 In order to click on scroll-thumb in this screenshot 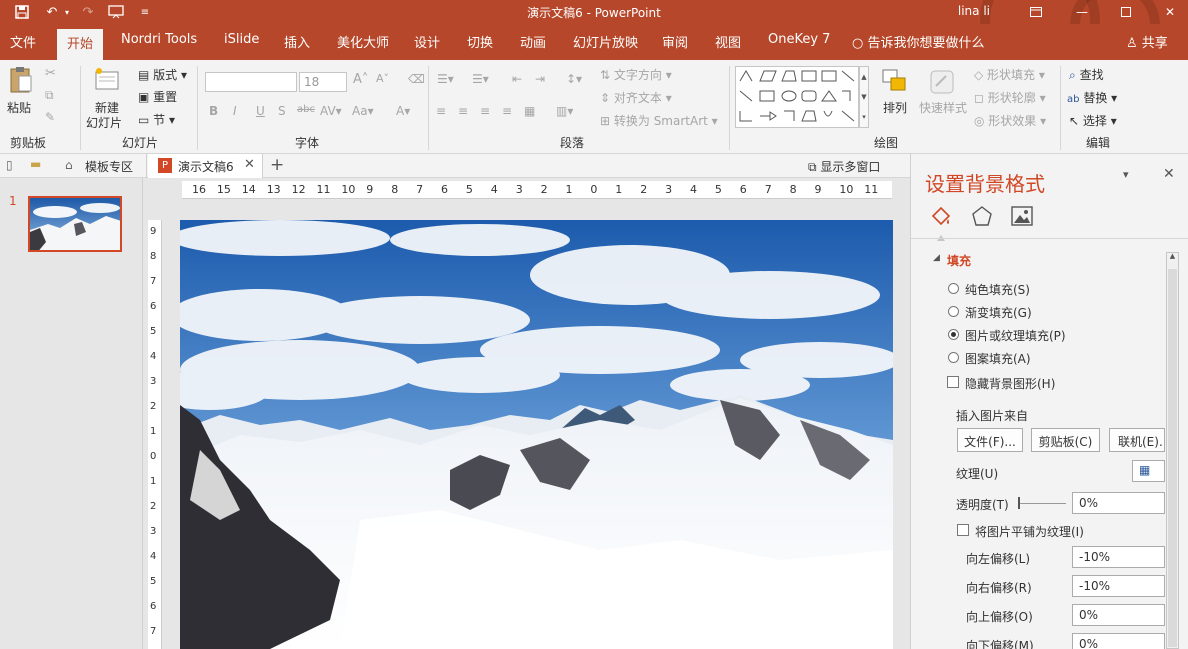, I will do `click(1172, 458)`.